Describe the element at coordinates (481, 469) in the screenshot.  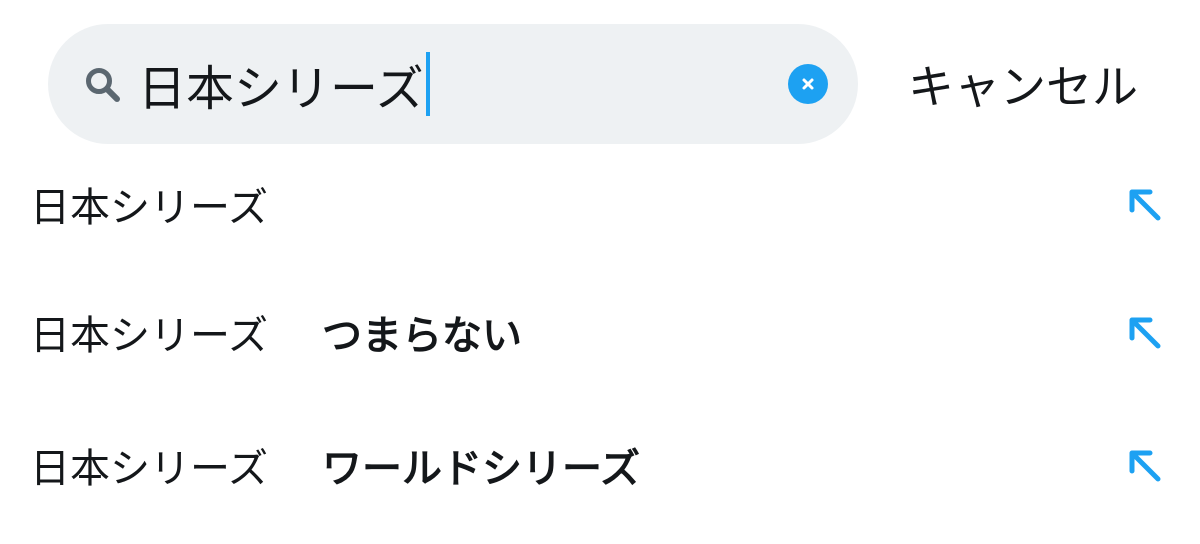
I see `suggestion-completion: ワールドシリーズ` at that location.